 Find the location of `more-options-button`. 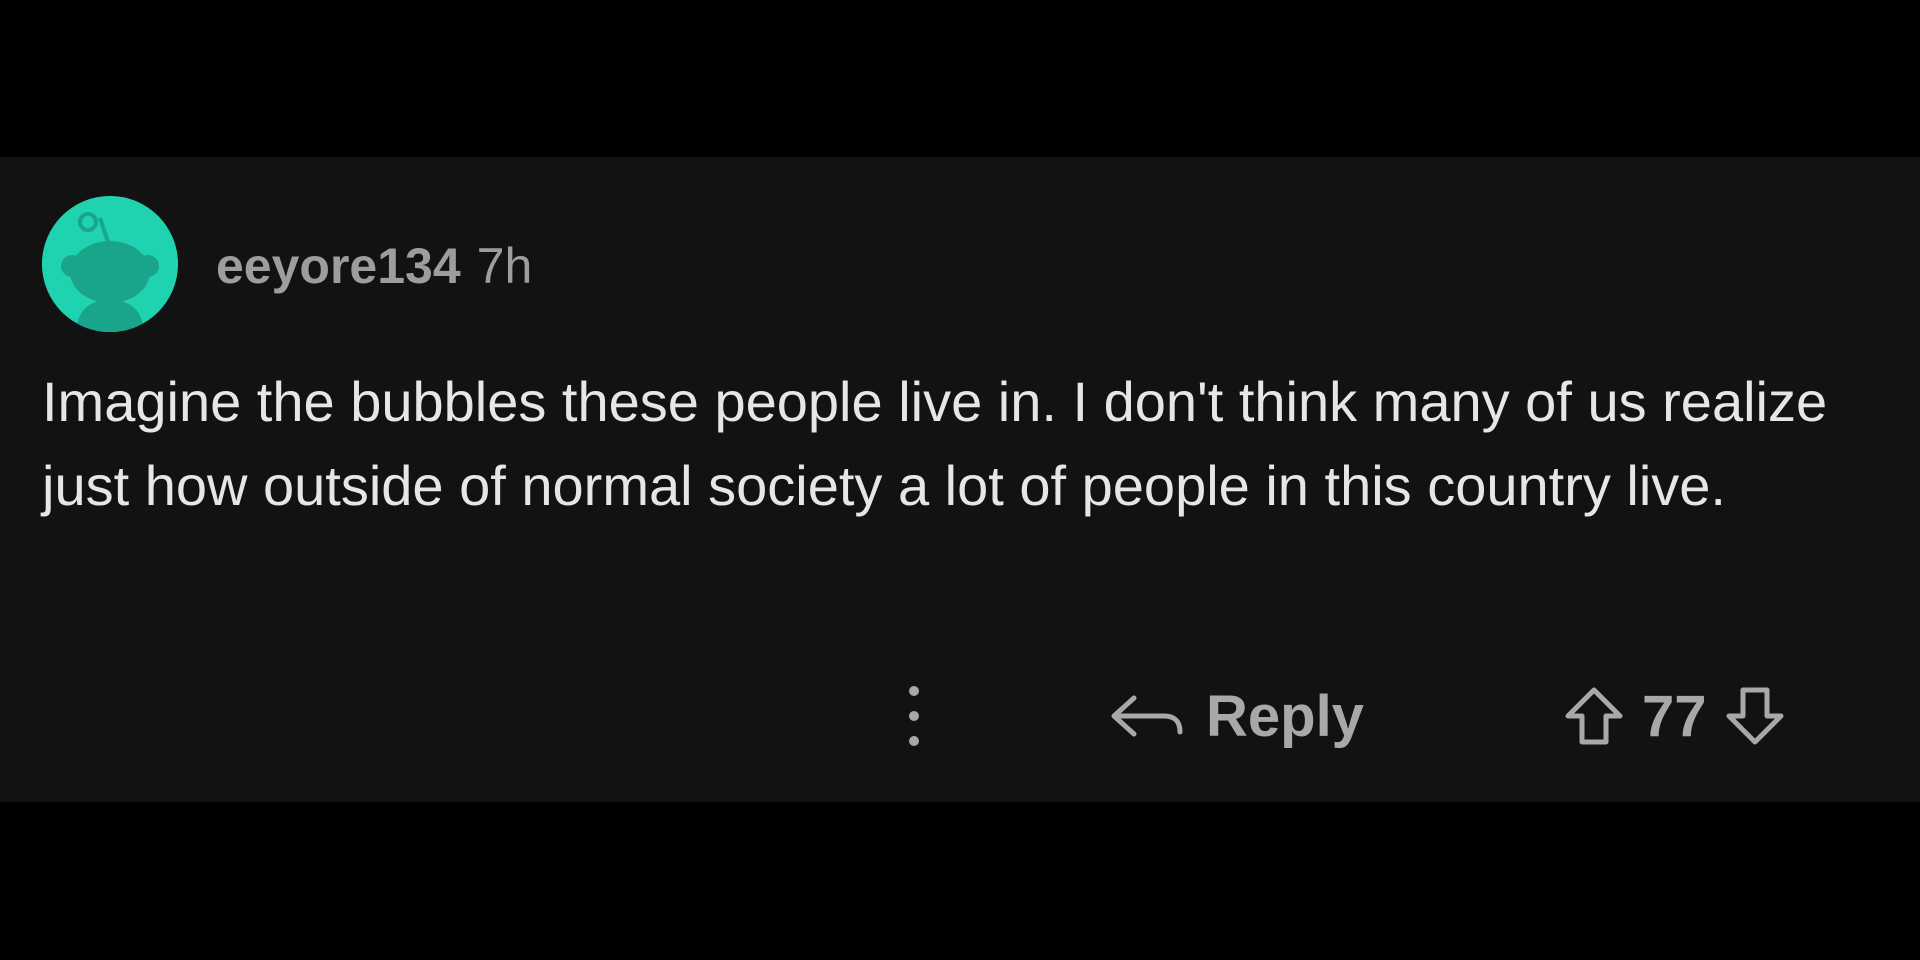

more-options-button is located at coordinates (914, 716).